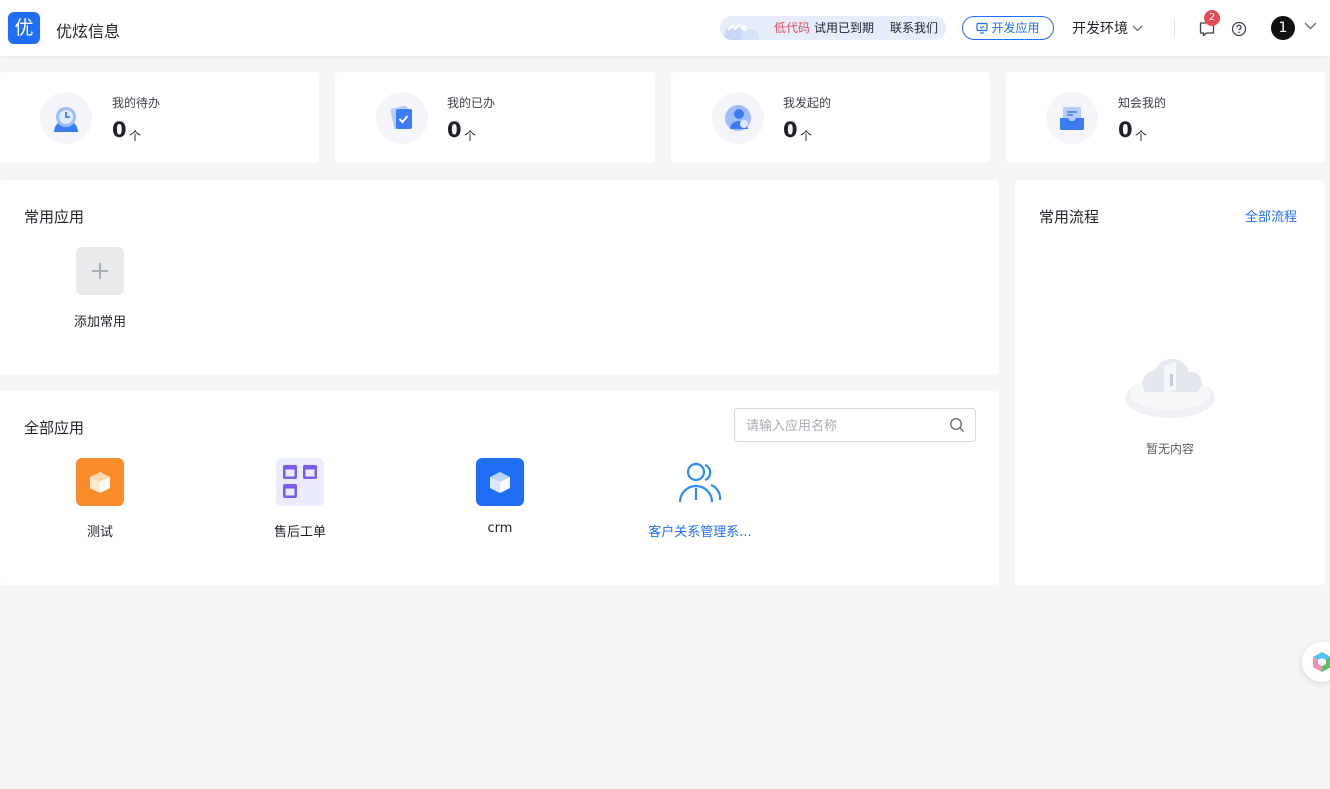  Describe the element at coordinates (1212, 18) in the screenshot. I see `notification-badge: 2` at that location.